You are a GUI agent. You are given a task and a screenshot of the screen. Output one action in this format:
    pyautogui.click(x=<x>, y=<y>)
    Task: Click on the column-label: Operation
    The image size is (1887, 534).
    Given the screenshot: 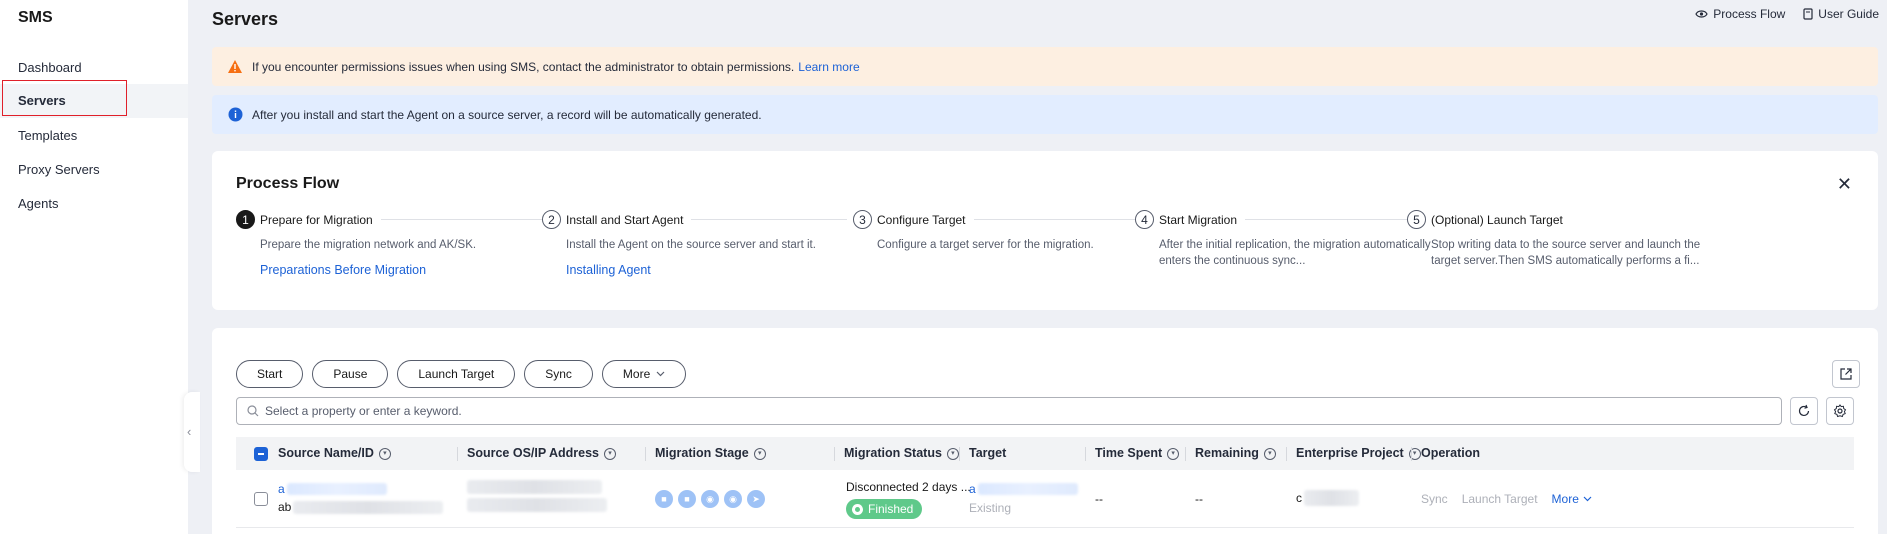 What is the action you would take?
    pyautogui.click(x=1451, y=453)
    